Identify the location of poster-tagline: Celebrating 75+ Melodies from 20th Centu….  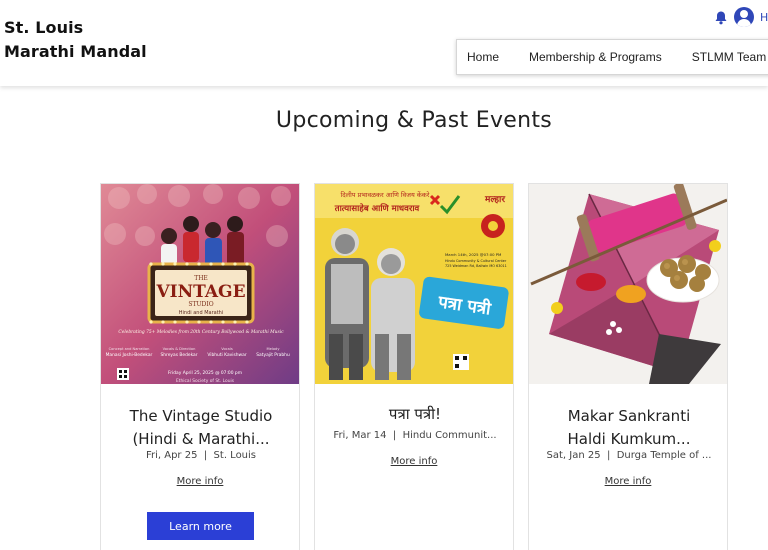
(201, 332).